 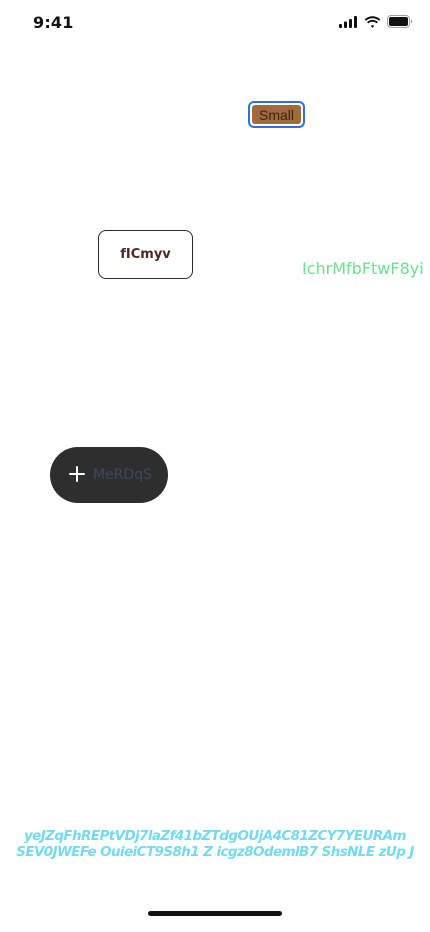 What do you see at coordinates (363, 268) in the screenshot?
I see `green-text-label: IchrMfbFtwF8yi` at bounding box center [363, 268].